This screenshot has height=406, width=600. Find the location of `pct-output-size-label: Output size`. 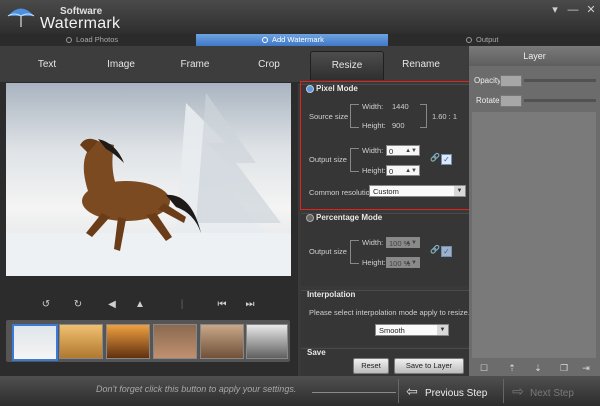

pct-output-size-label: Output size is located at coordinates (328, 251).